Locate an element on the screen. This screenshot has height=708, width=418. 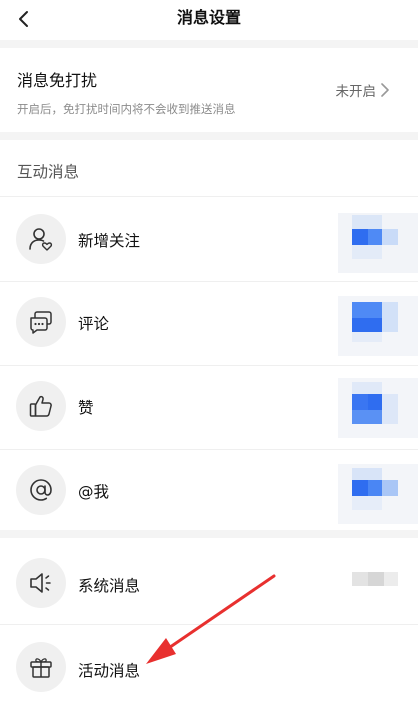
thumbs-up-icon is located at coordinates (40, 406).